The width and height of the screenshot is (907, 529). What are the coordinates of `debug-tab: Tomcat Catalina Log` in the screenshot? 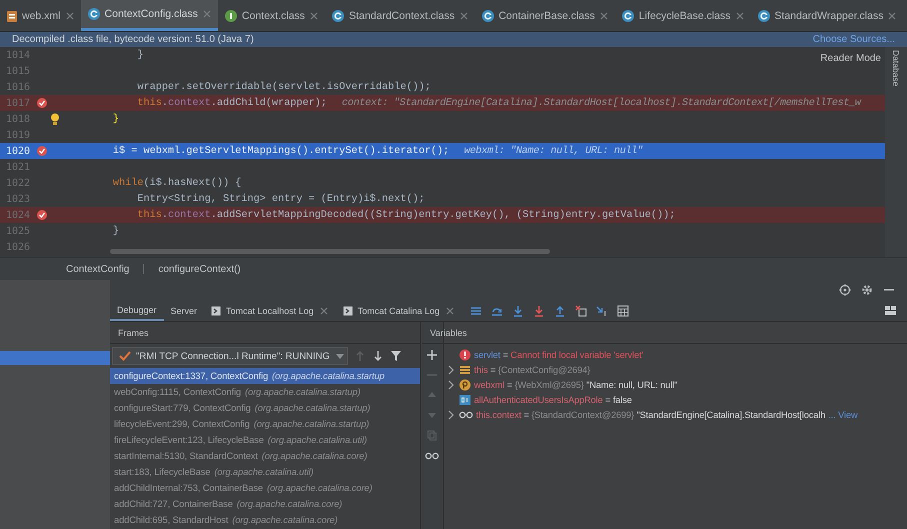 It's located at (399, 310).